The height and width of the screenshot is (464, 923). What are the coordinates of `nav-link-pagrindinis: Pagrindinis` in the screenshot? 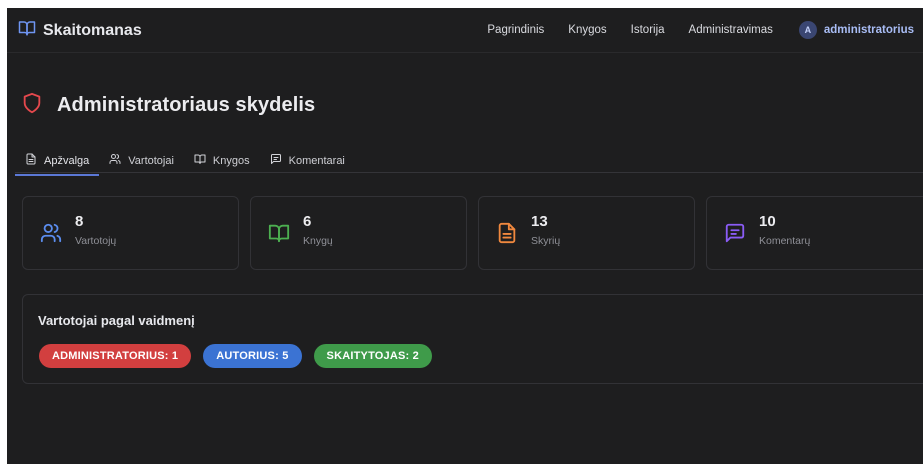 It's located at (515, 30).